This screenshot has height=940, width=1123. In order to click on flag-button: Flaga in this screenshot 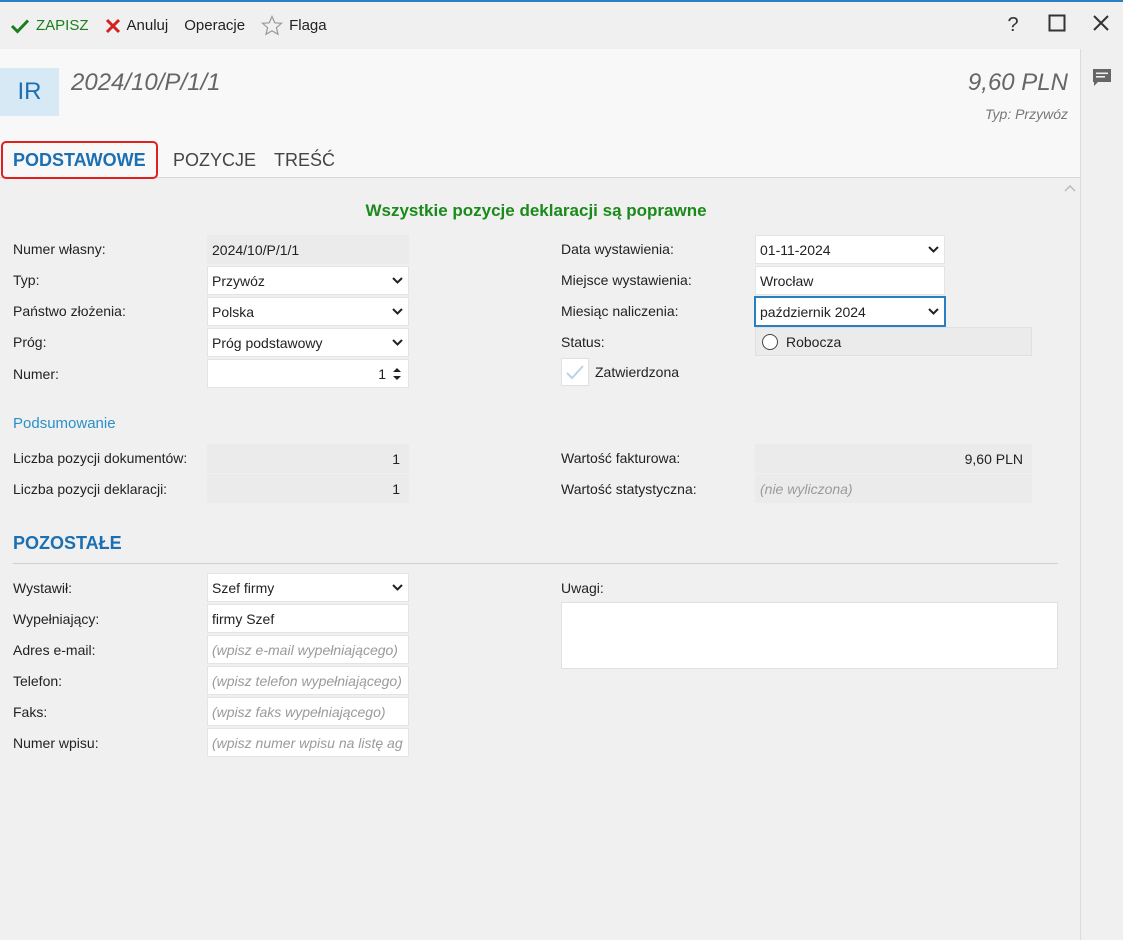, I will do `click(294, 26)`.